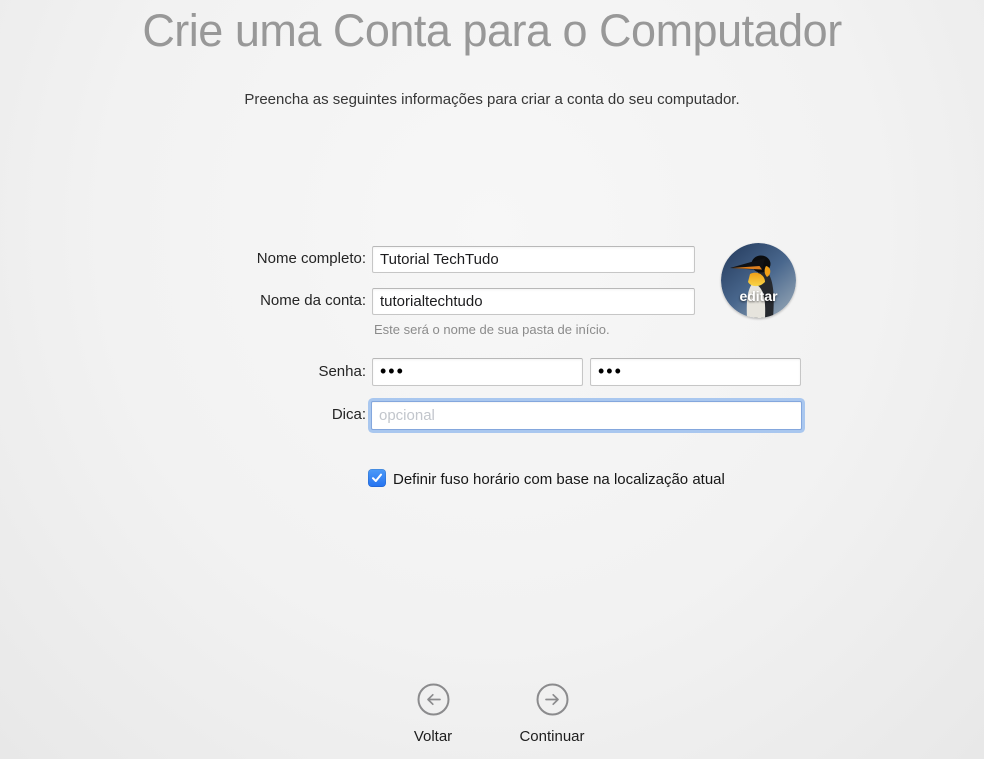 Image resolution: width=984 pixels, height=759 pixels. Describe the element at coordinates (492, 329) in the screenshot. I see `account-name-helper: Este será o nome de sua pasta de início.` at that location.